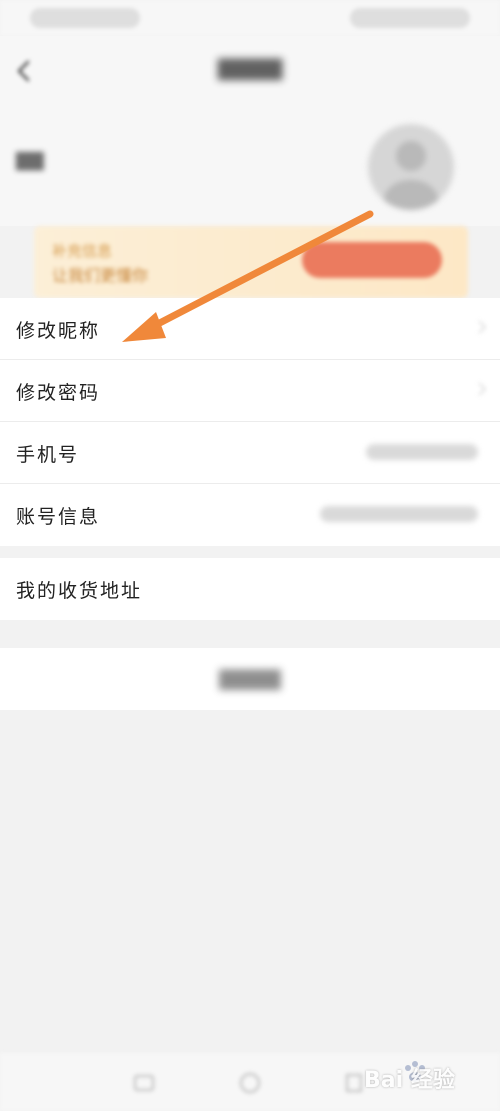 Image resolution: width=500 pixels, height=1111 pixels. I want to click on promo-button, so click(372, 260).